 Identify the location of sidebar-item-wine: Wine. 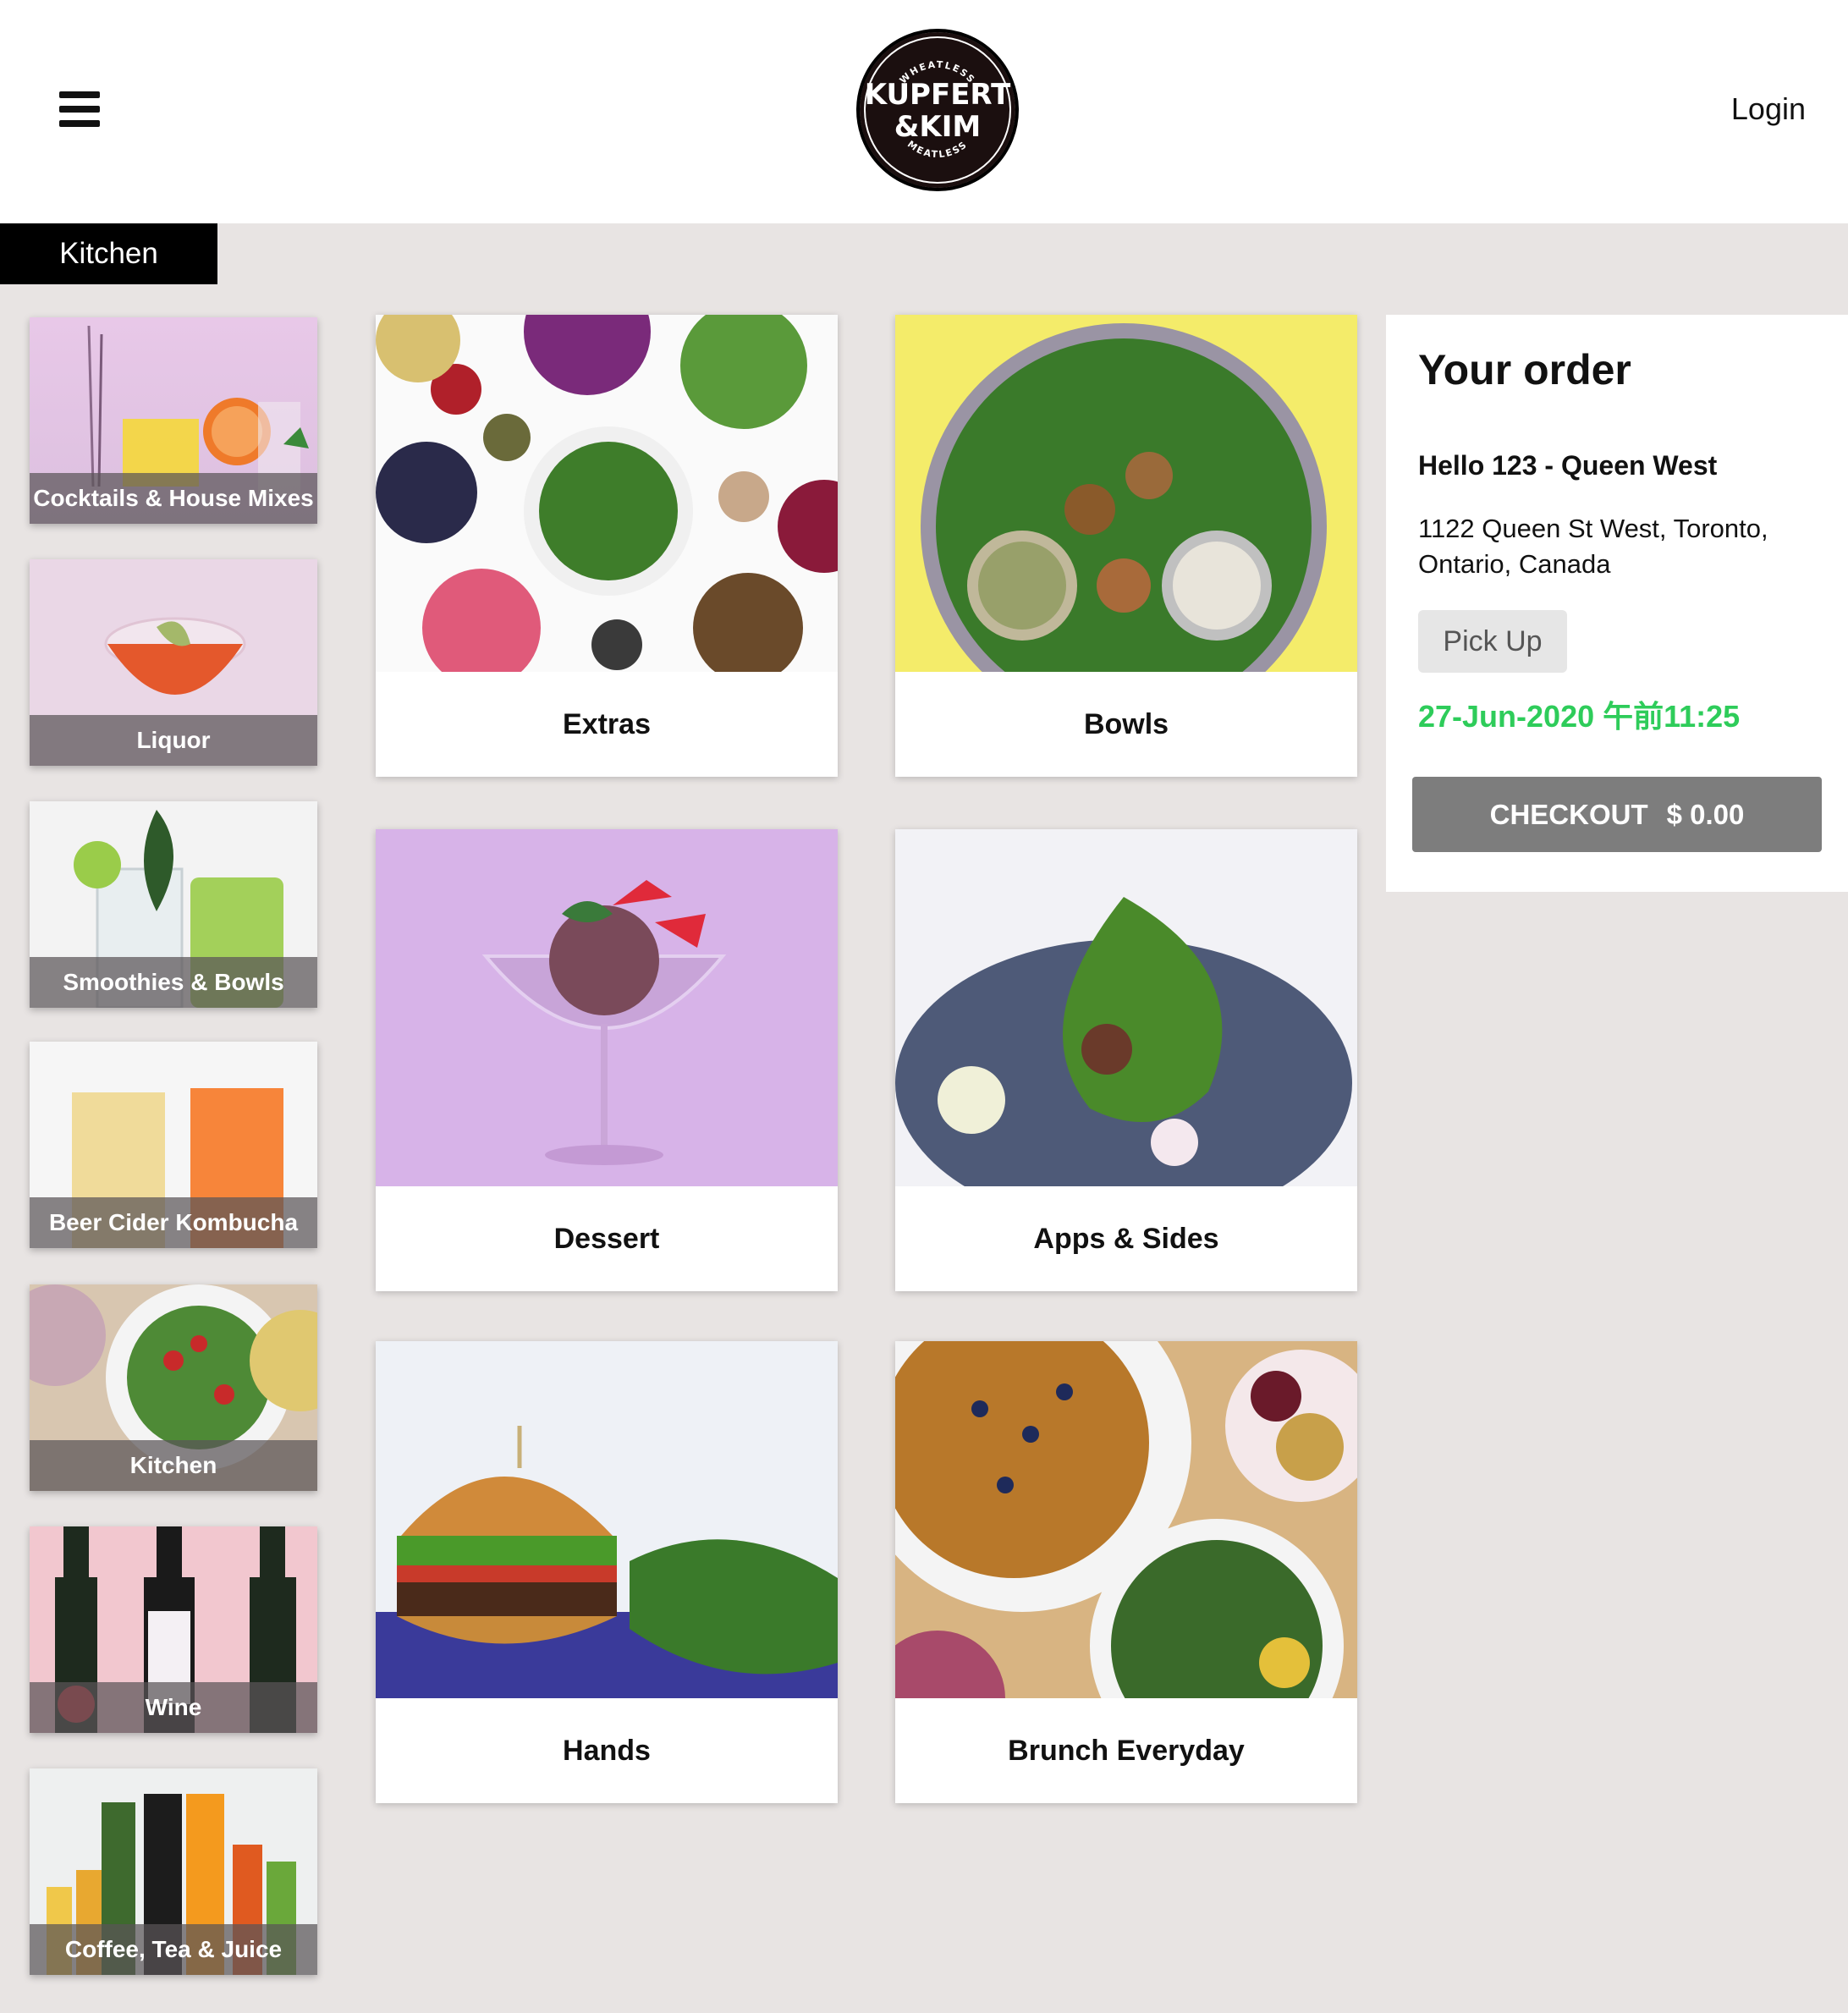
(173, 1630).